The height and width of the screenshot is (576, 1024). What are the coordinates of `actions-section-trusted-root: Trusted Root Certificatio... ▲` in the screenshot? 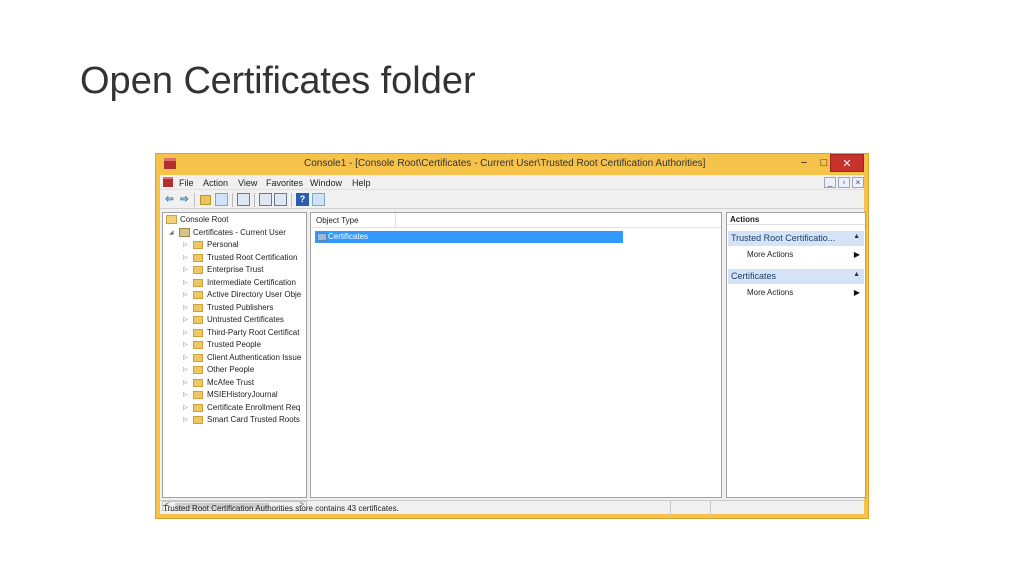 It's located at (796, 238).